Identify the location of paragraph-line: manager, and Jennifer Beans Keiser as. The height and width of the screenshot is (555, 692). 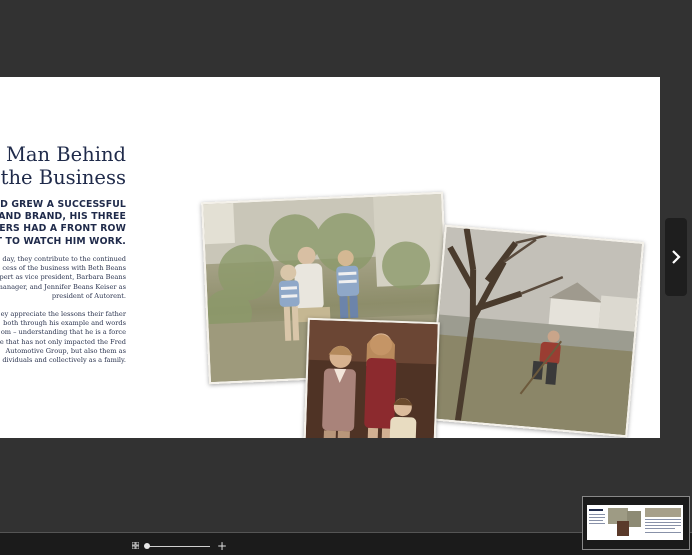
(63, 286).